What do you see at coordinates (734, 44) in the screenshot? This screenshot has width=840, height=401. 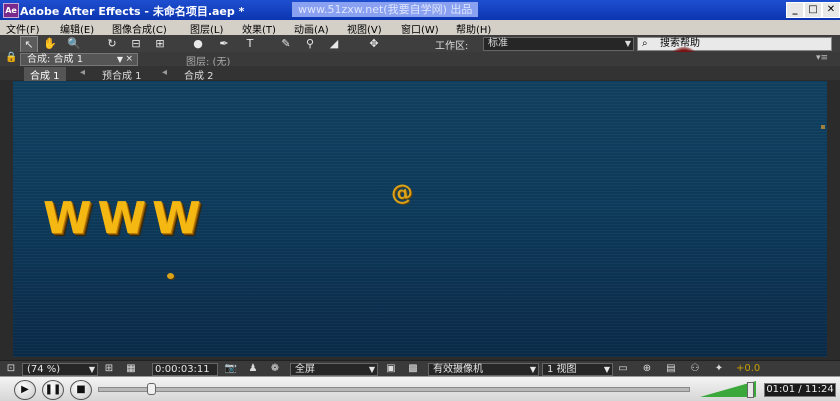 I see `search-help-input: ⌕ 搜索帮助` at bounding box center [734, 44].